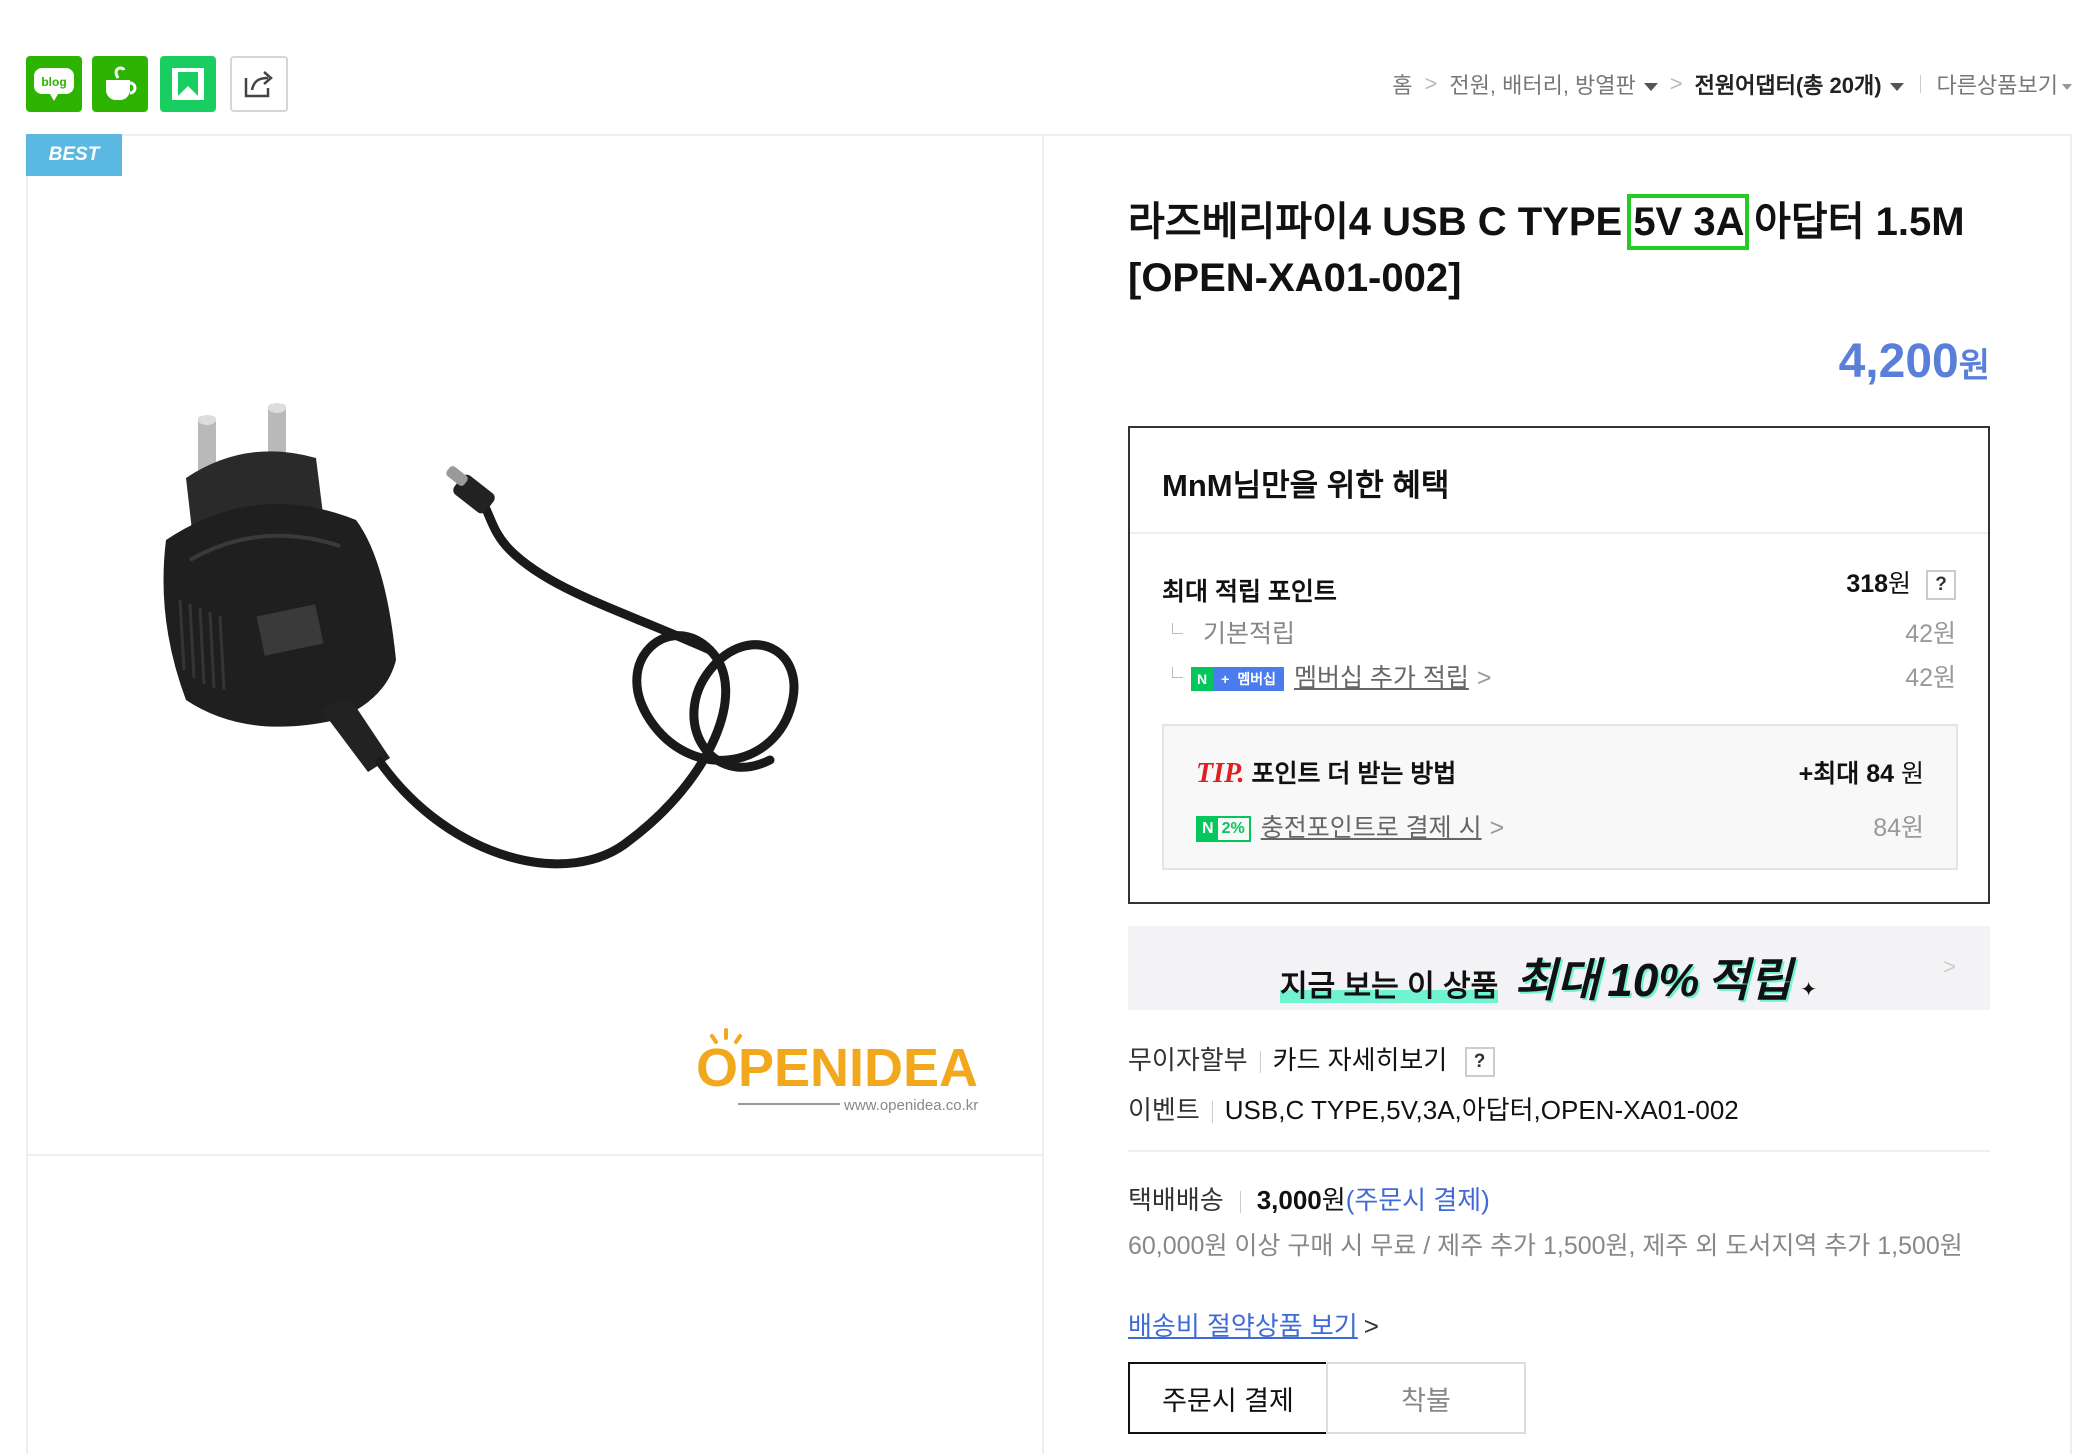 The height and width of the screenshot is (1454, 2098). What do you see at coordinates (1898, 828) in the screenshot?
I see `charge-points-value: 84원` at bounding box center [1898, 828].